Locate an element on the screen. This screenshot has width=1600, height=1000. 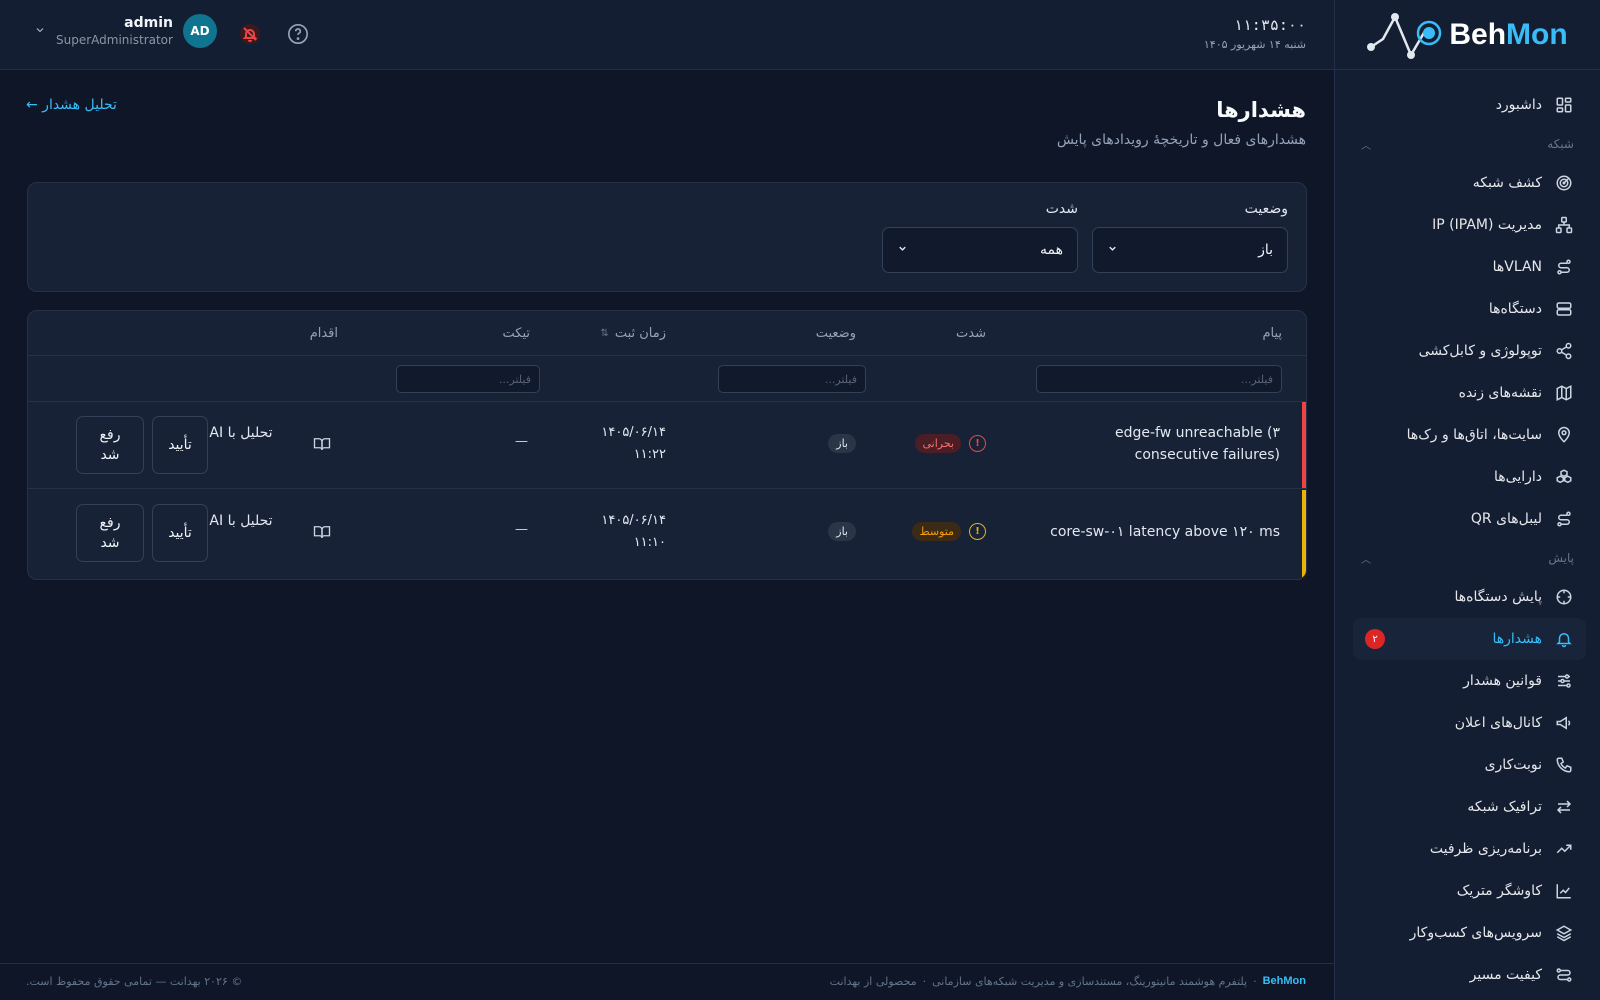
sidebar-item-devices: دستگاه‌ها is located at coordinates (1467, 309).